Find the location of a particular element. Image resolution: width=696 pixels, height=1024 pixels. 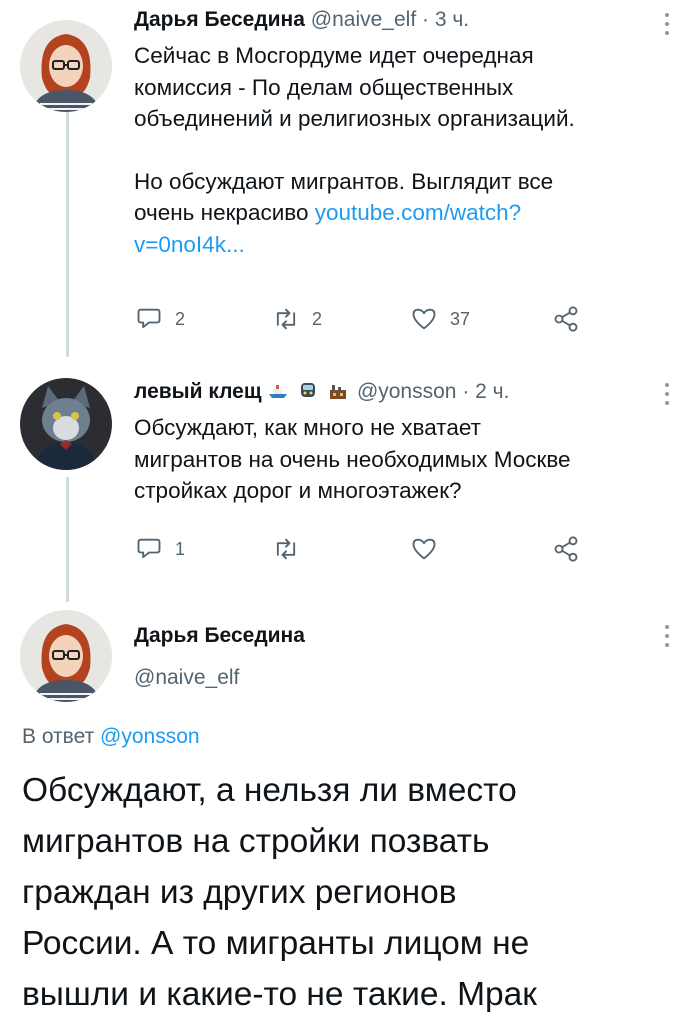

text-line: мигрантов на очень необходимых Москве is located at coordinates (352, 459).